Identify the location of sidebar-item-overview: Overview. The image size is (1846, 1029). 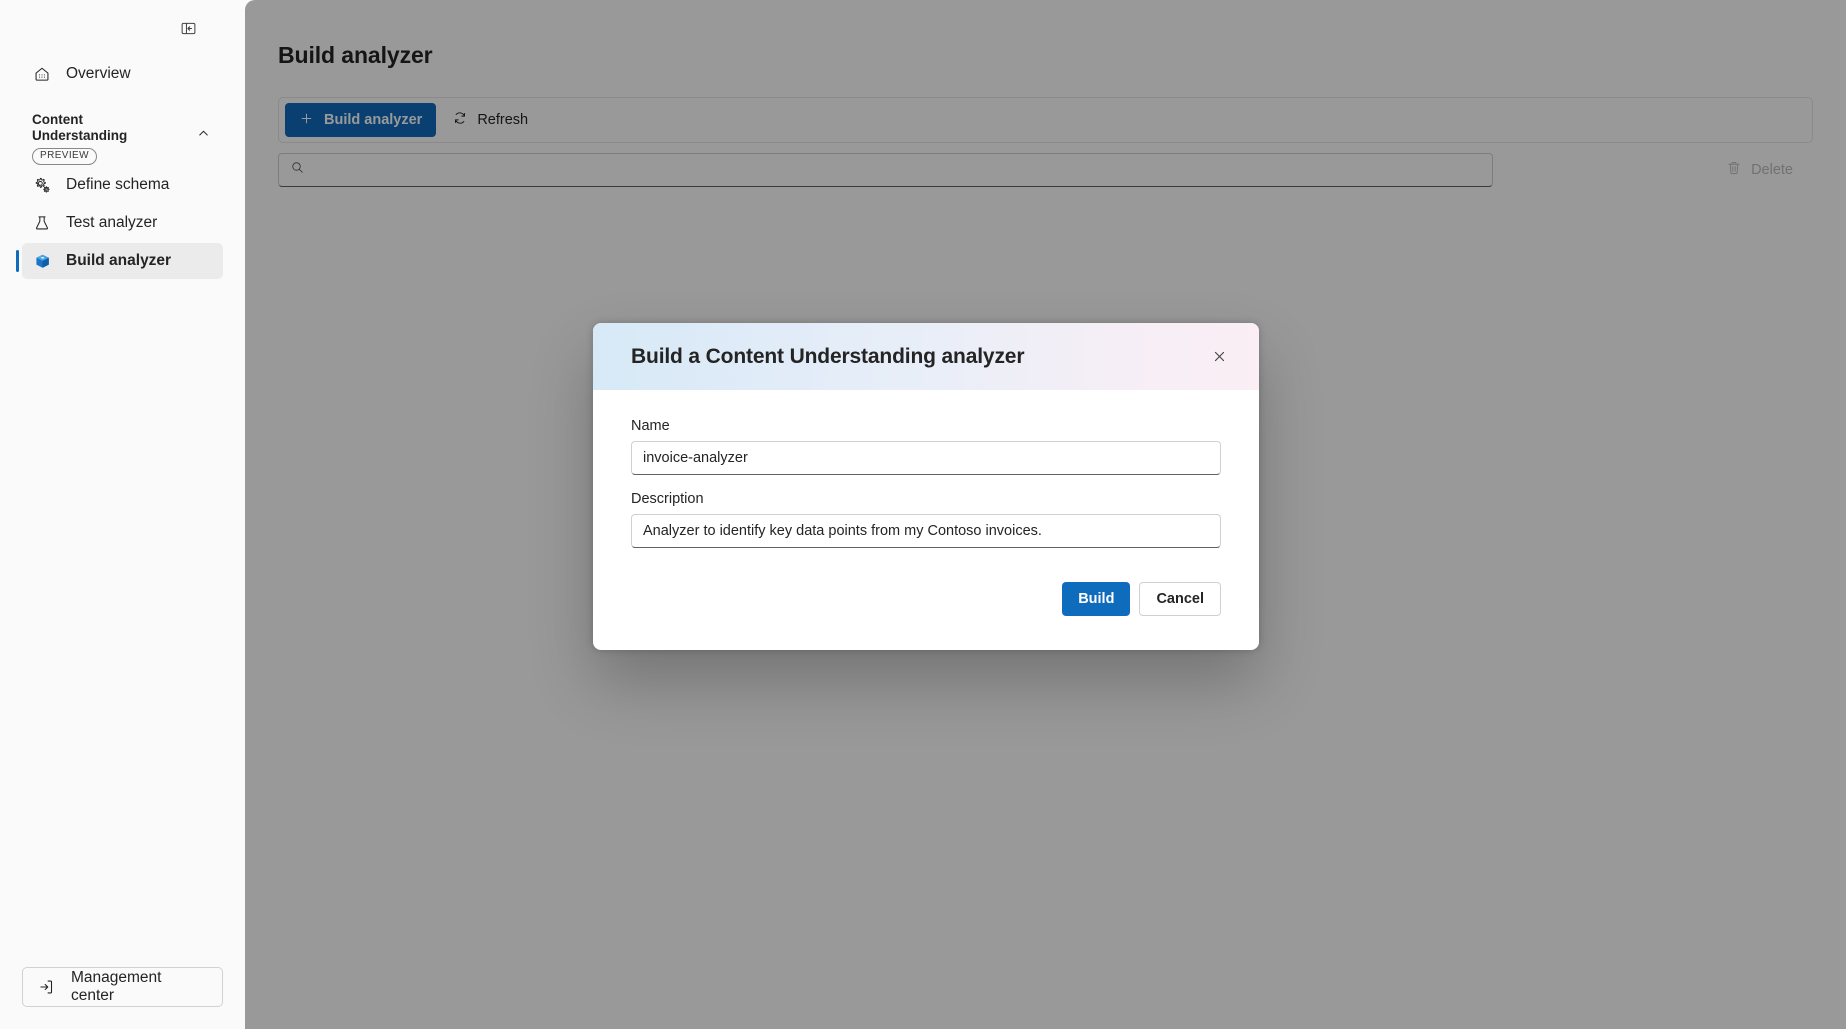
(122, 74).